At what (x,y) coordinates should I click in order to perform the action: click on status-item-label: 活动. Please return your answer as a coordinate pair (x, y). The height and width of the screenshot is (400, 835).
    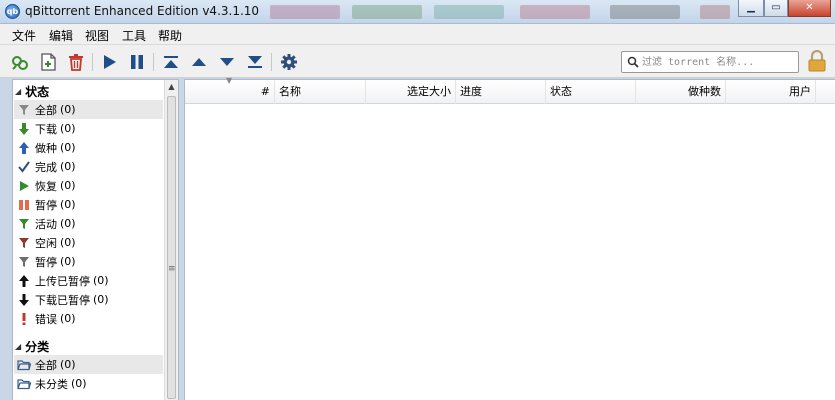
    Looking at the image, I should click on (46, 224).